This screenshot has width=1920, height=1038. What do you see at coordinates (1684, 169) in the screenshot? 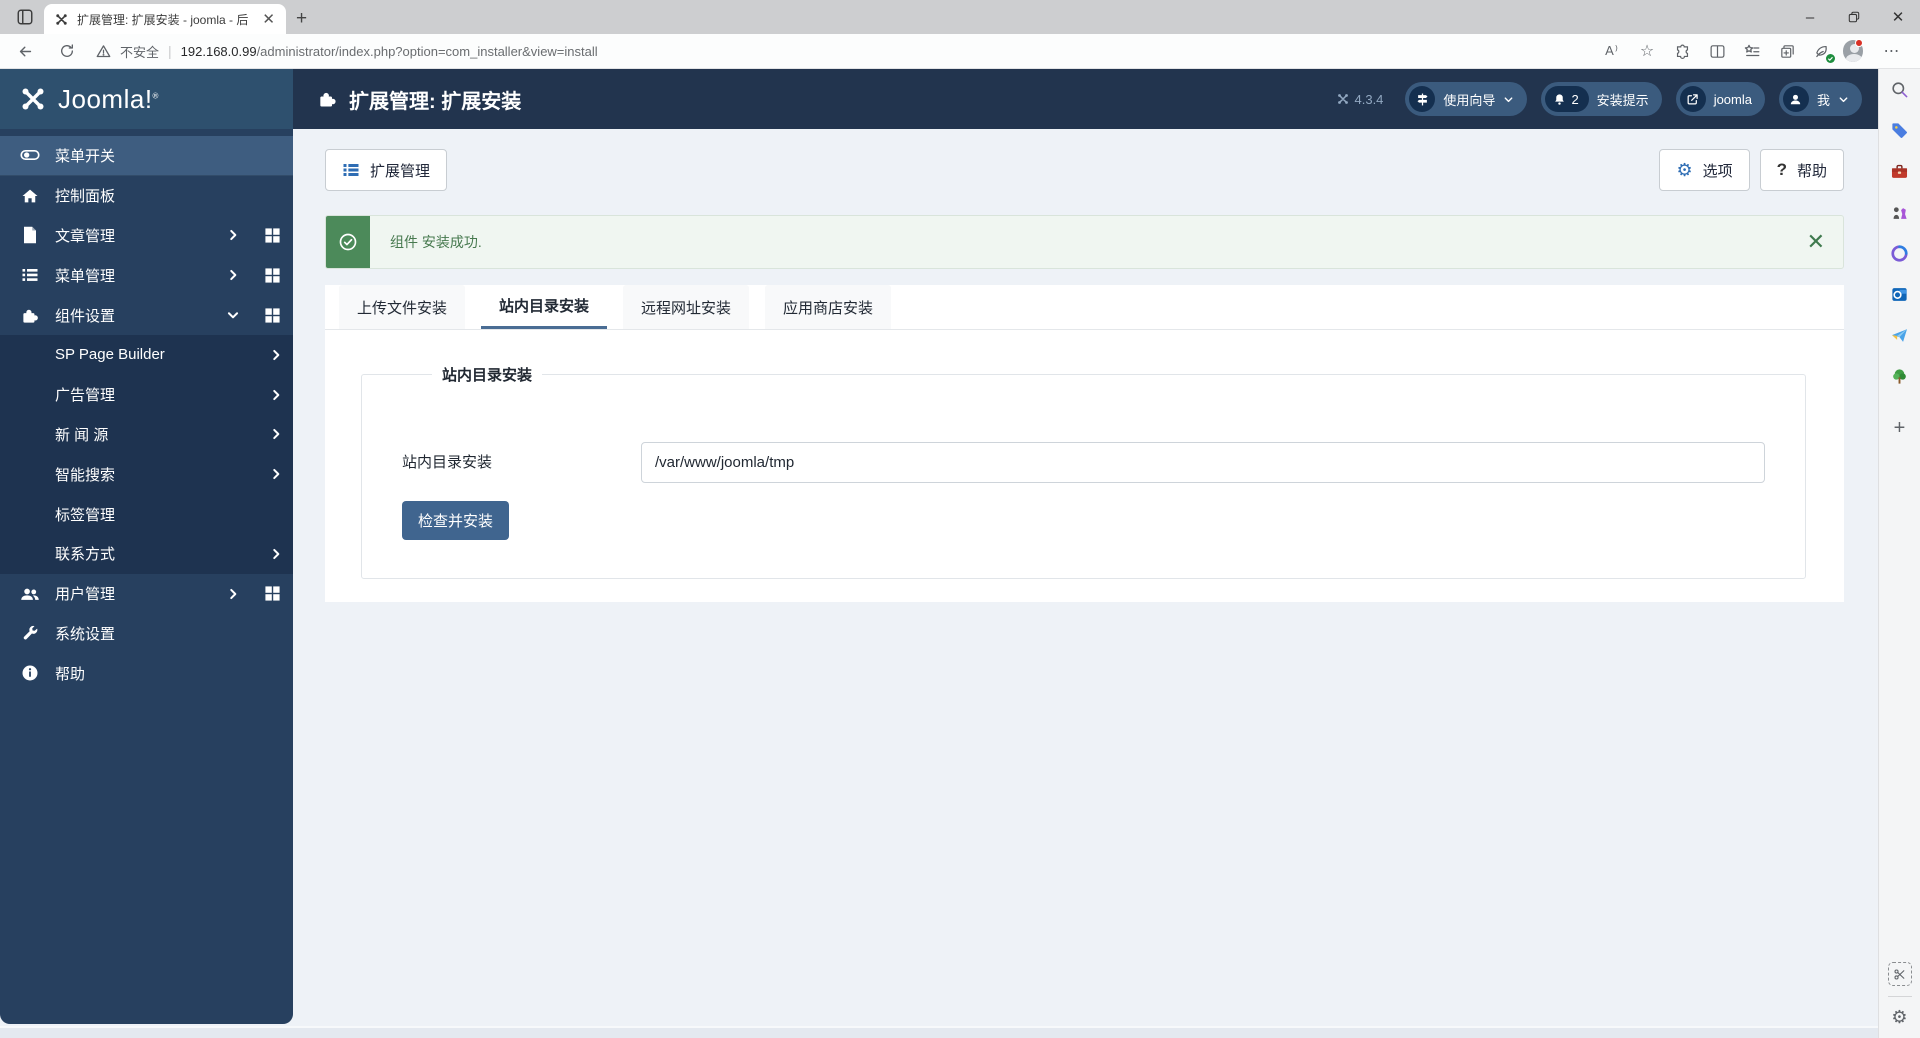
I see `gear-icon: ⚙` at bounding box center [1684, 169].